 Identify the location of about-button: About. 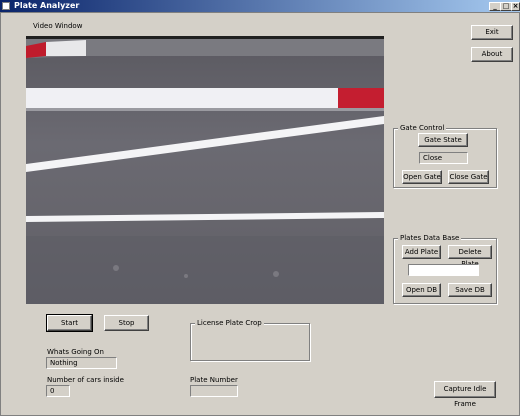
(492, 54).